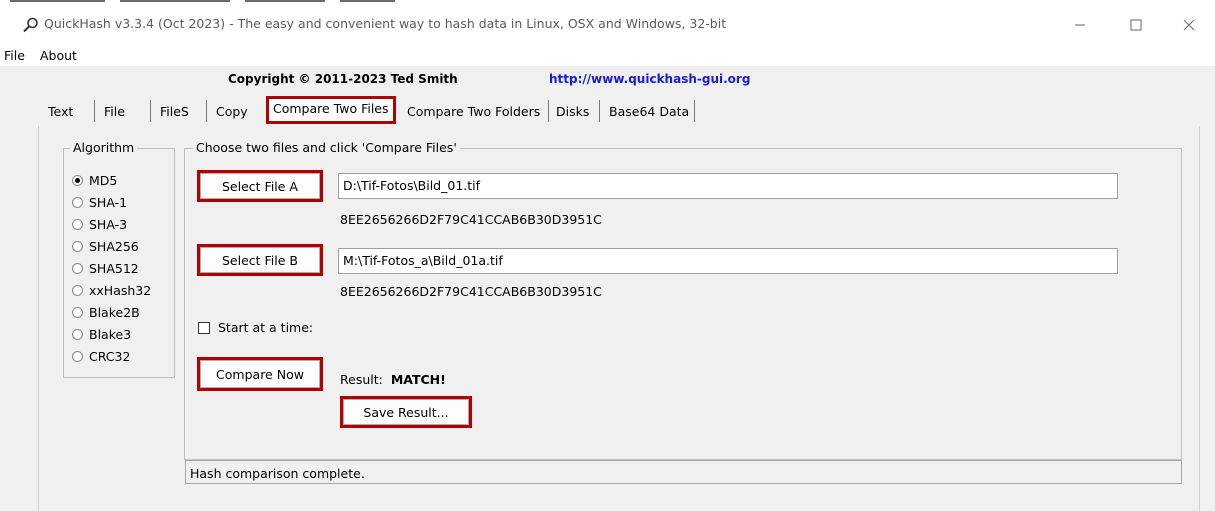  I want to click on radio-blake2b: Blake2B, so click(106, 312).